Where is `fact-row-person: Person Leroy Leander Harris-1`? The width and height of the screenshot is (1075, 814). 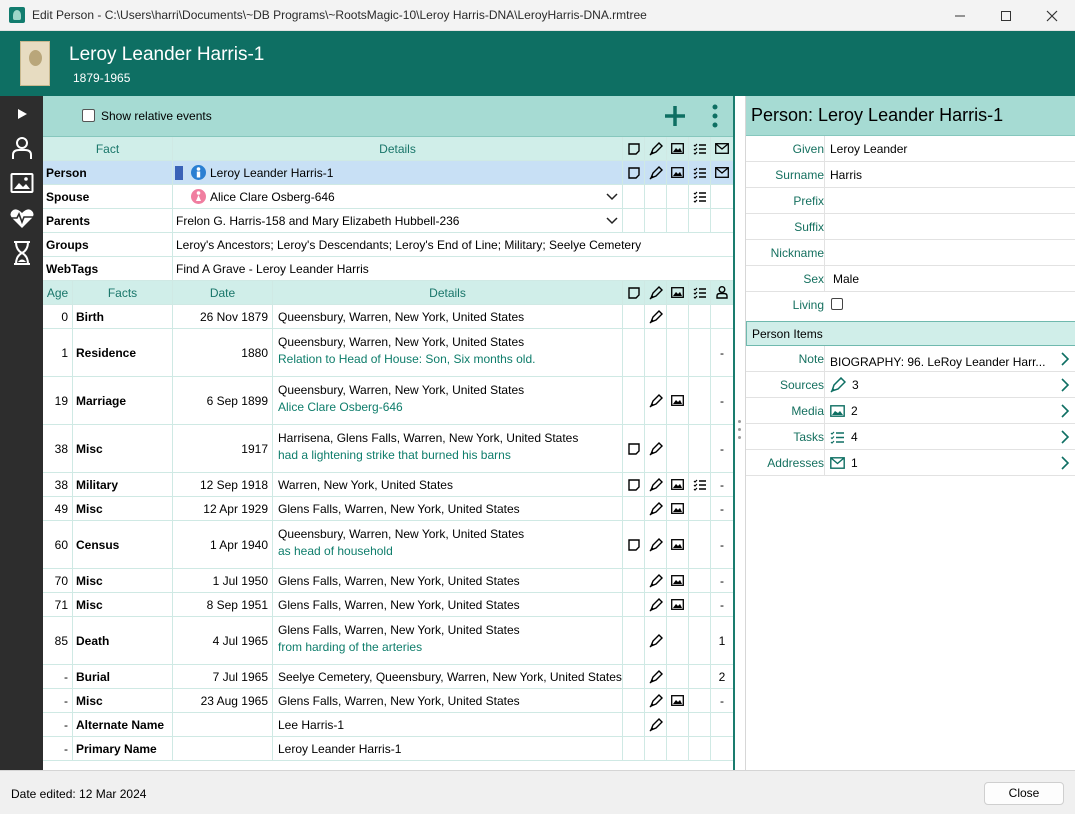
fact-row-person: Person Leroy Leander Harris-1 is located at coordinates (388, 173).